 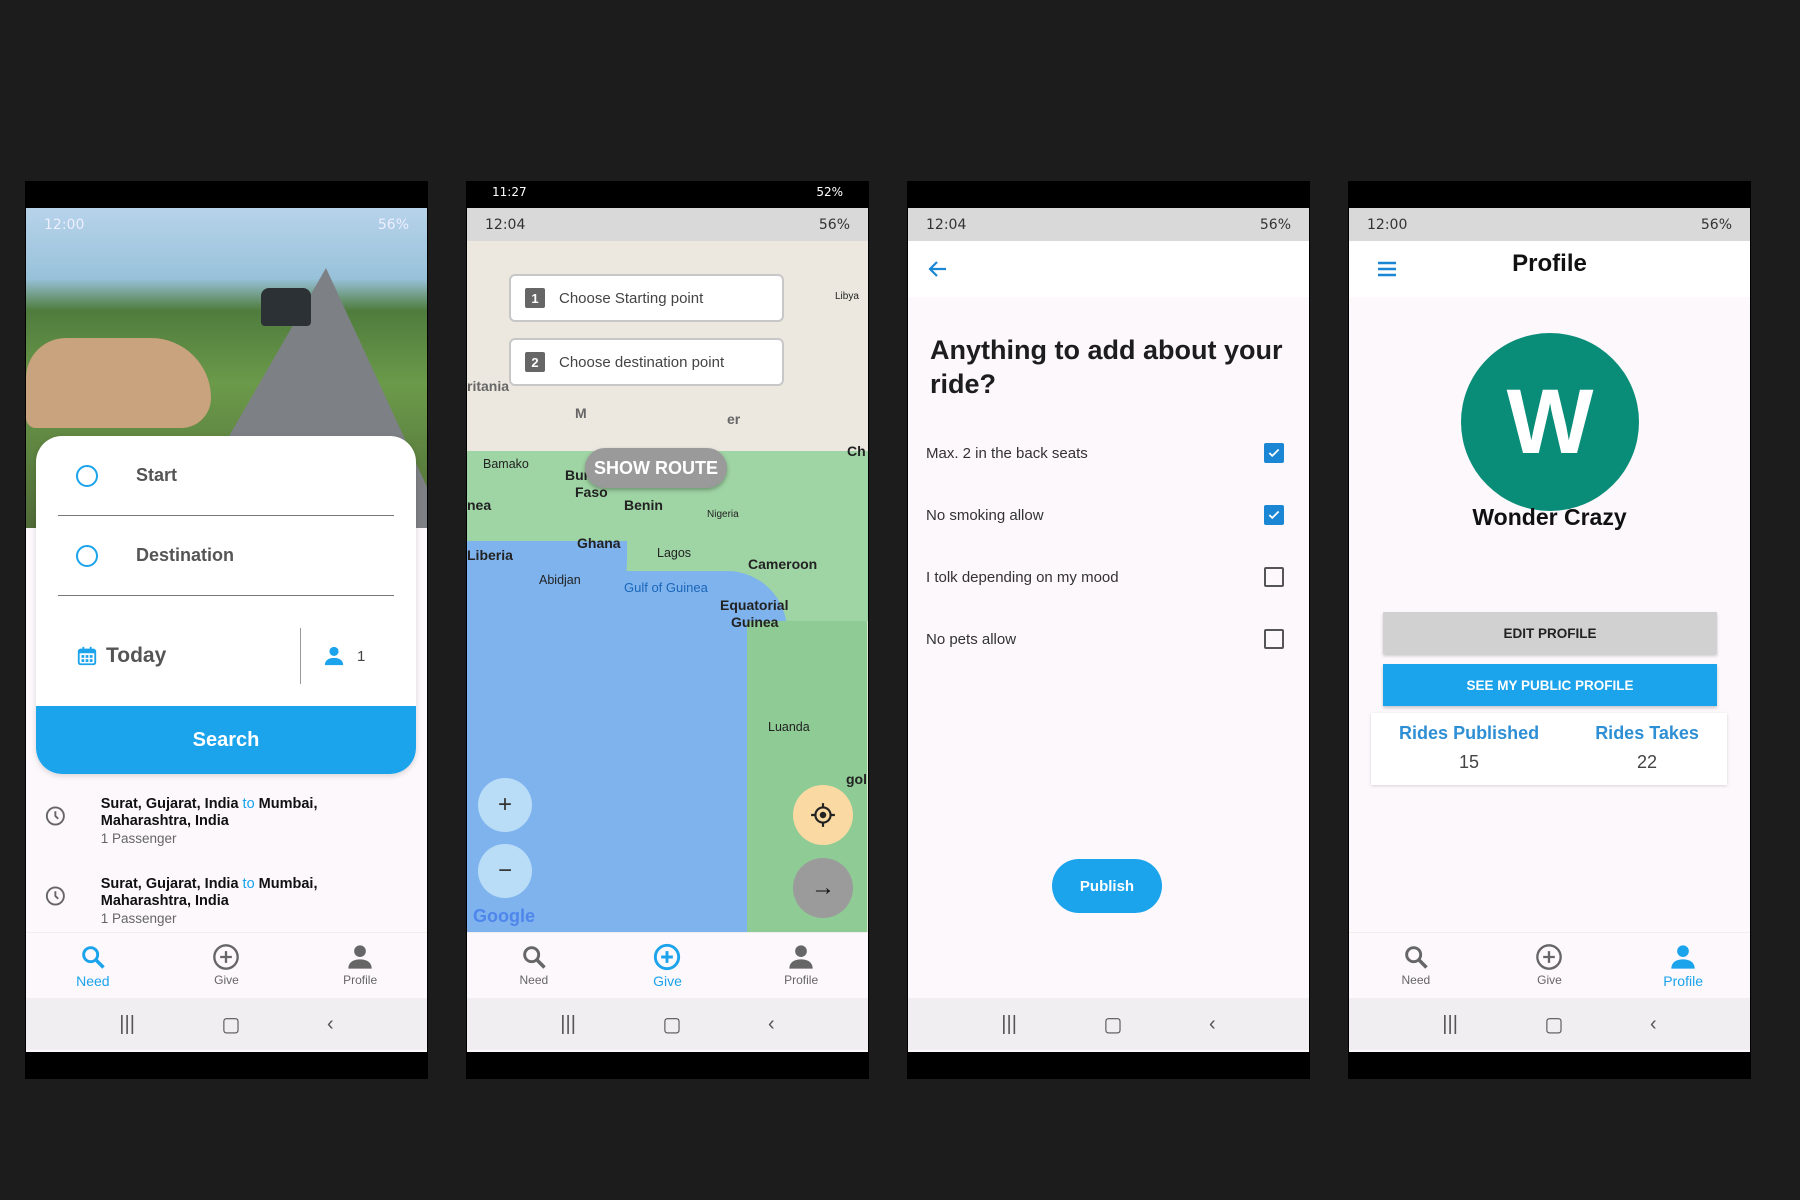 What do you see at coordinates (1022, 577) in the screenshot?
I see `option-label: I tolk depending on my mood` at bounding box center [1022, 577].